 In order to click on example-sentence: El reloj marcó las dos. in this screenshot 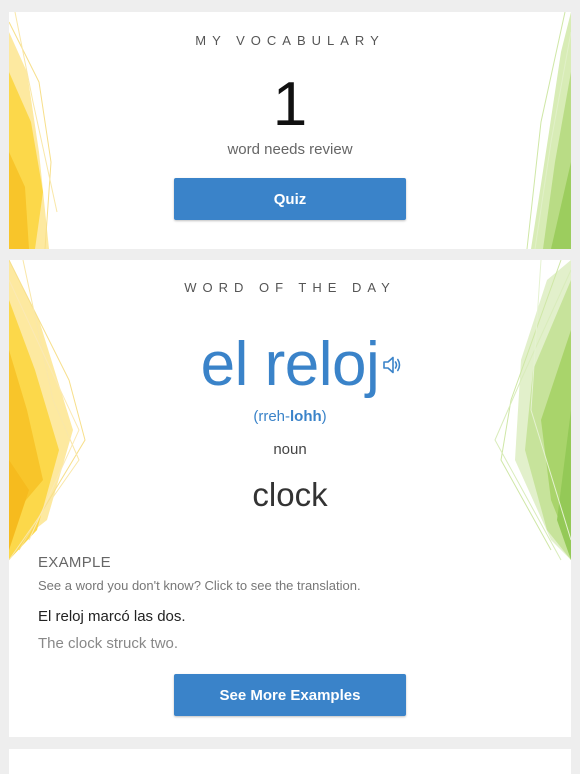, I will do `click(112, 616)`.